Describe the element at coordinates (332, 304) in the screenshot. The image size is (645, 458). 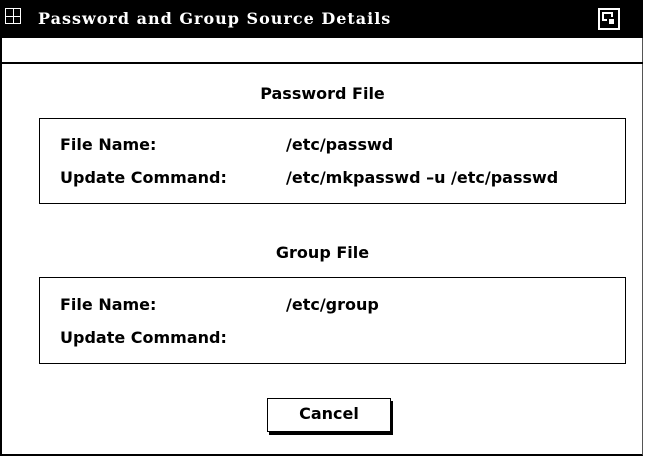
I see `group-file-name-value: /etc/group` at that location.